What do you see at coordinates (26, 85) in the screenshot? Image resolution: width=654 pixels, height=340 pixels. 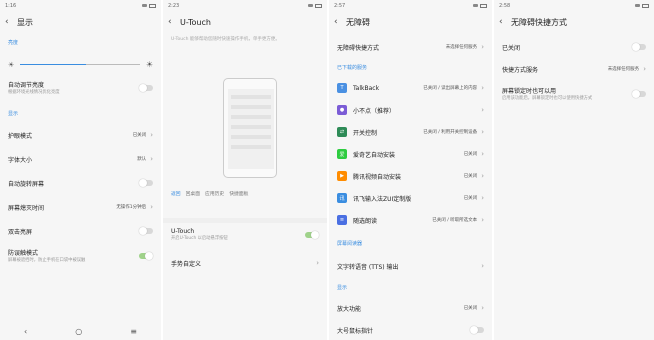 I see `auto-brightness-label: 自动调节亮度` at bounding box center [26, 85].